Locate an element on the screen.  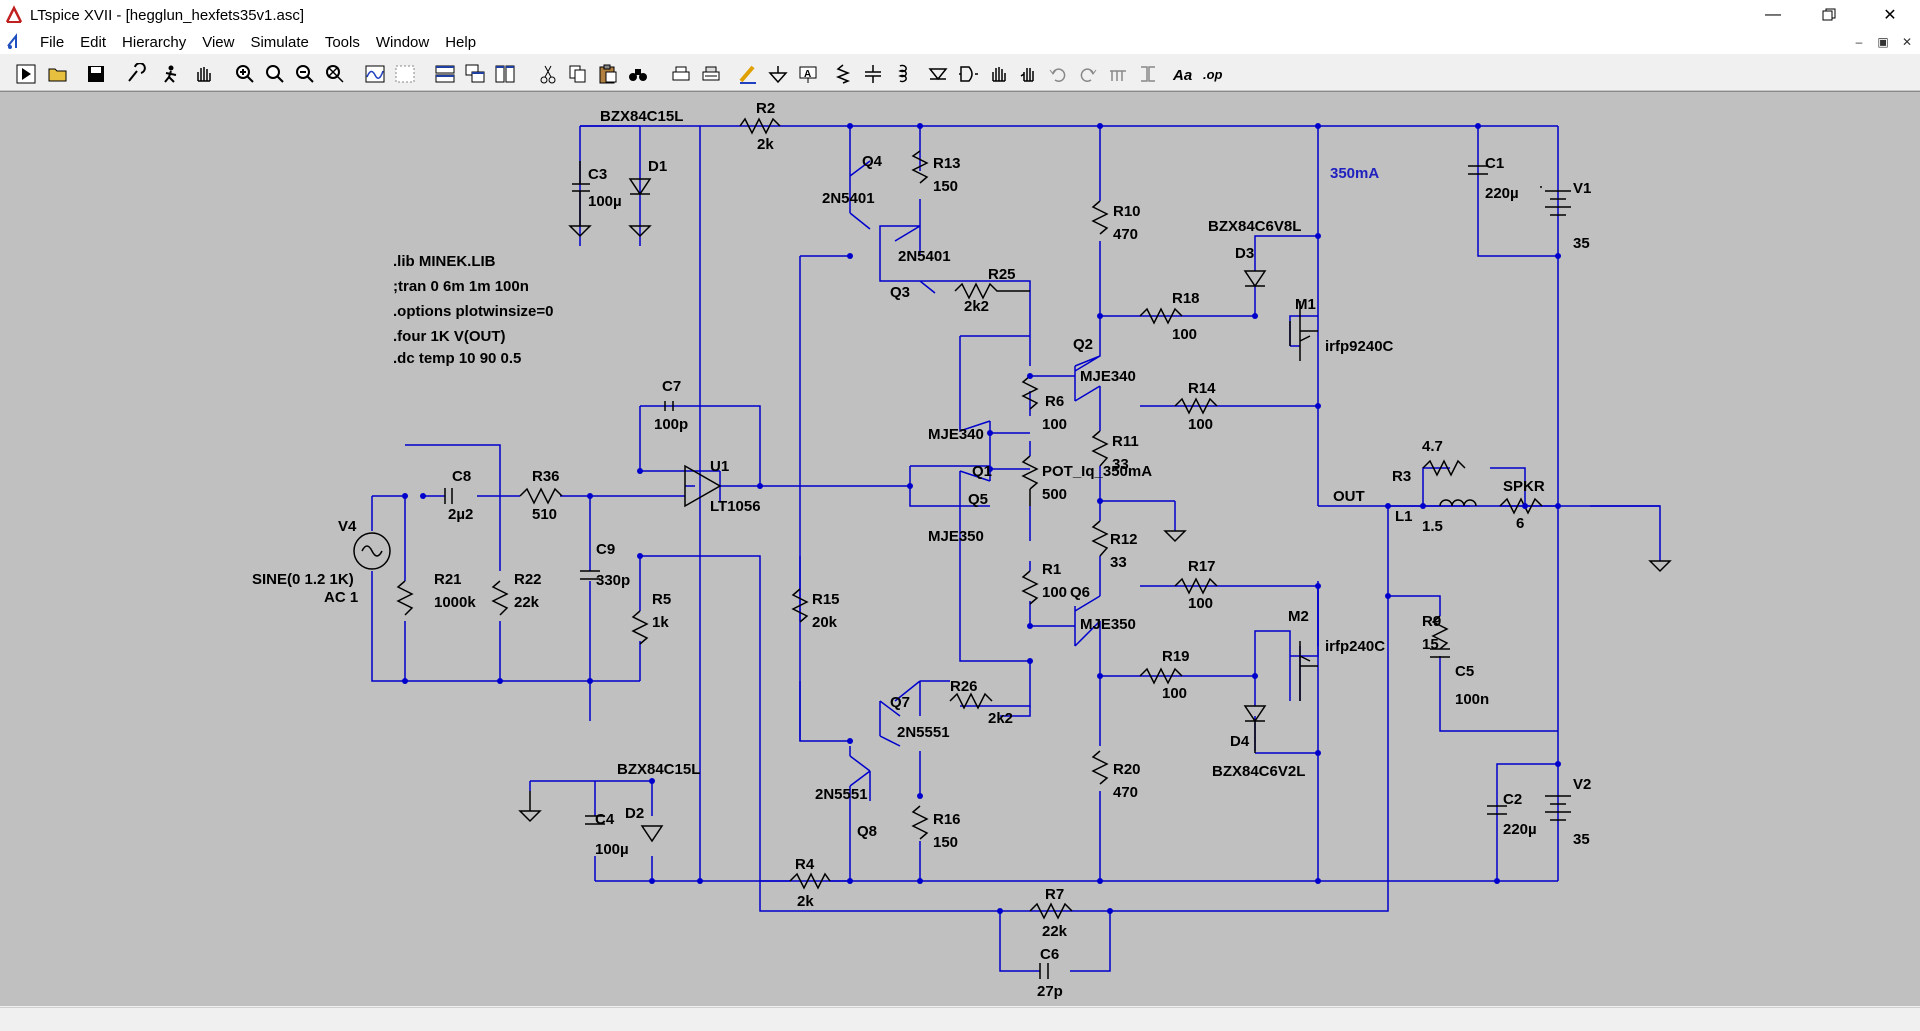
label-q7: Q7 is located at coordinates (900, 702).